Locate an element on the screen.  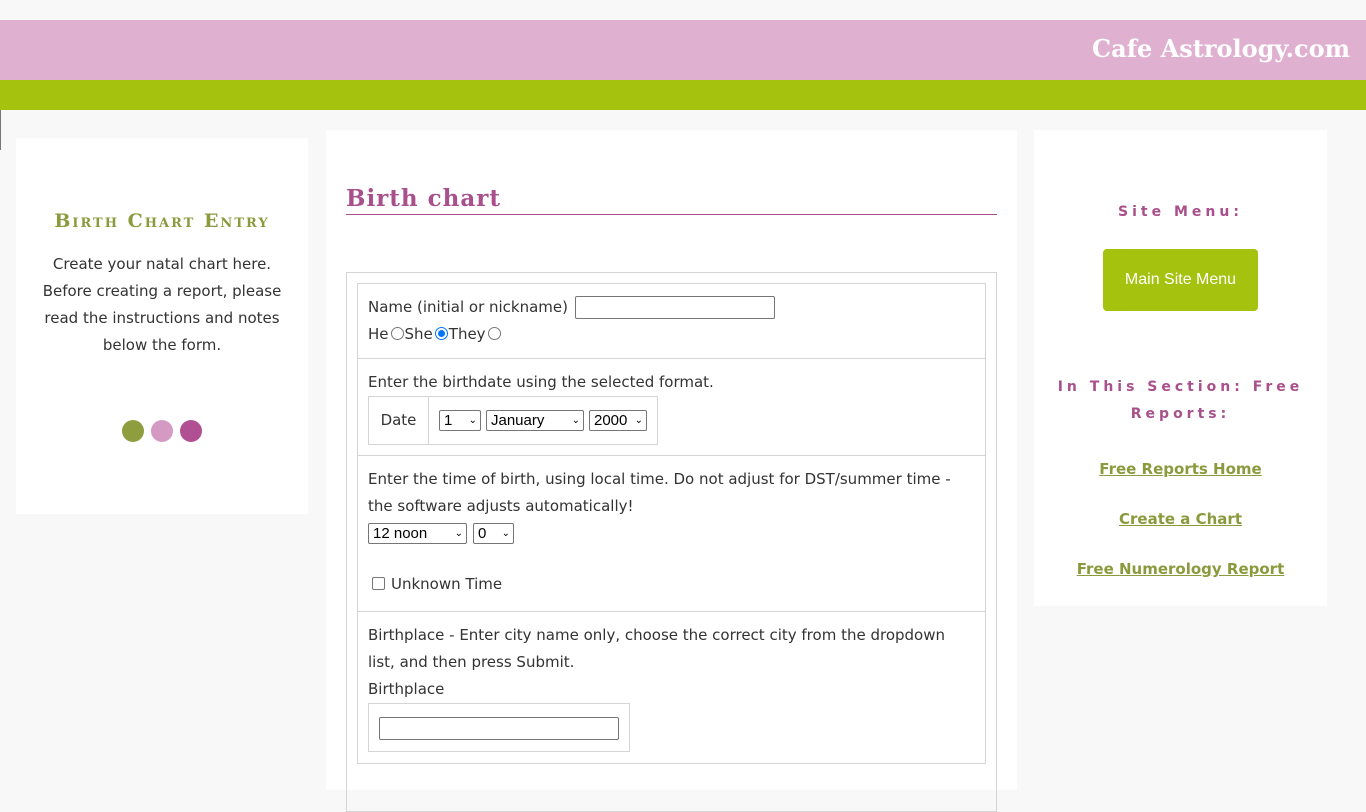
month-value: January is located at coordinates (518, 420).